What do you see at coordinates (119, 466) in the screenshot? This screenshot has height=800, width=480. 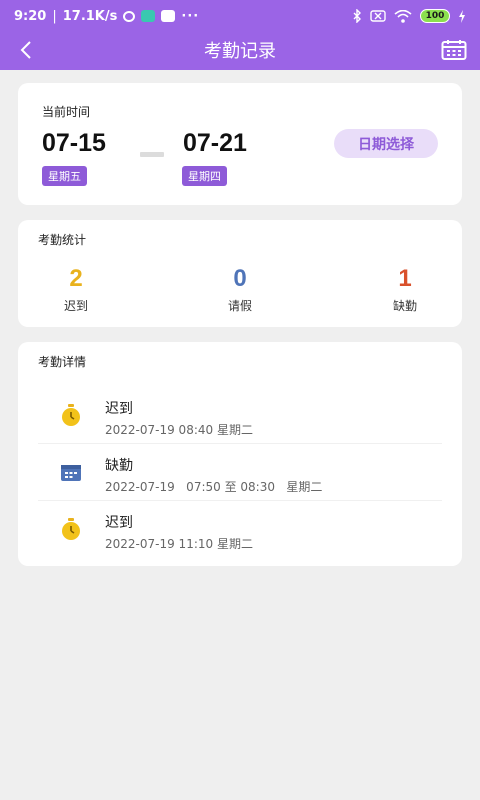 I see `record-type: 缺勤` at bounding box center [119, 466].